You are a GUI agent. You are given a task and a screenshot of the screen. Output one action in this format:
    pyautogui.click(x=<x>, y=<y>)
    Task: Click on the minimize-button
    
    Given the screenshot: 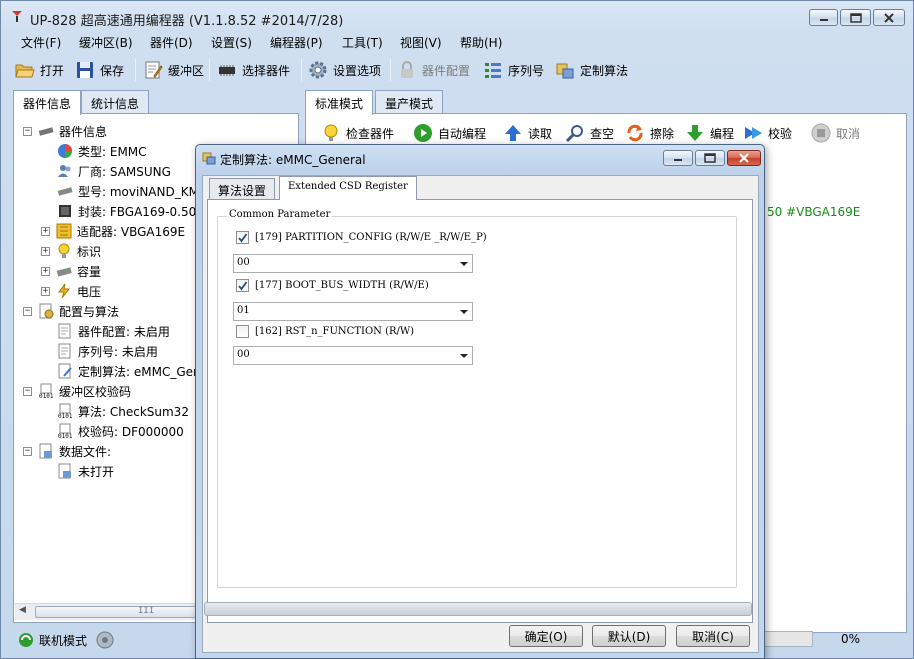 What is the action you would take?
    pyautogui.click(x=823, y=17)
    